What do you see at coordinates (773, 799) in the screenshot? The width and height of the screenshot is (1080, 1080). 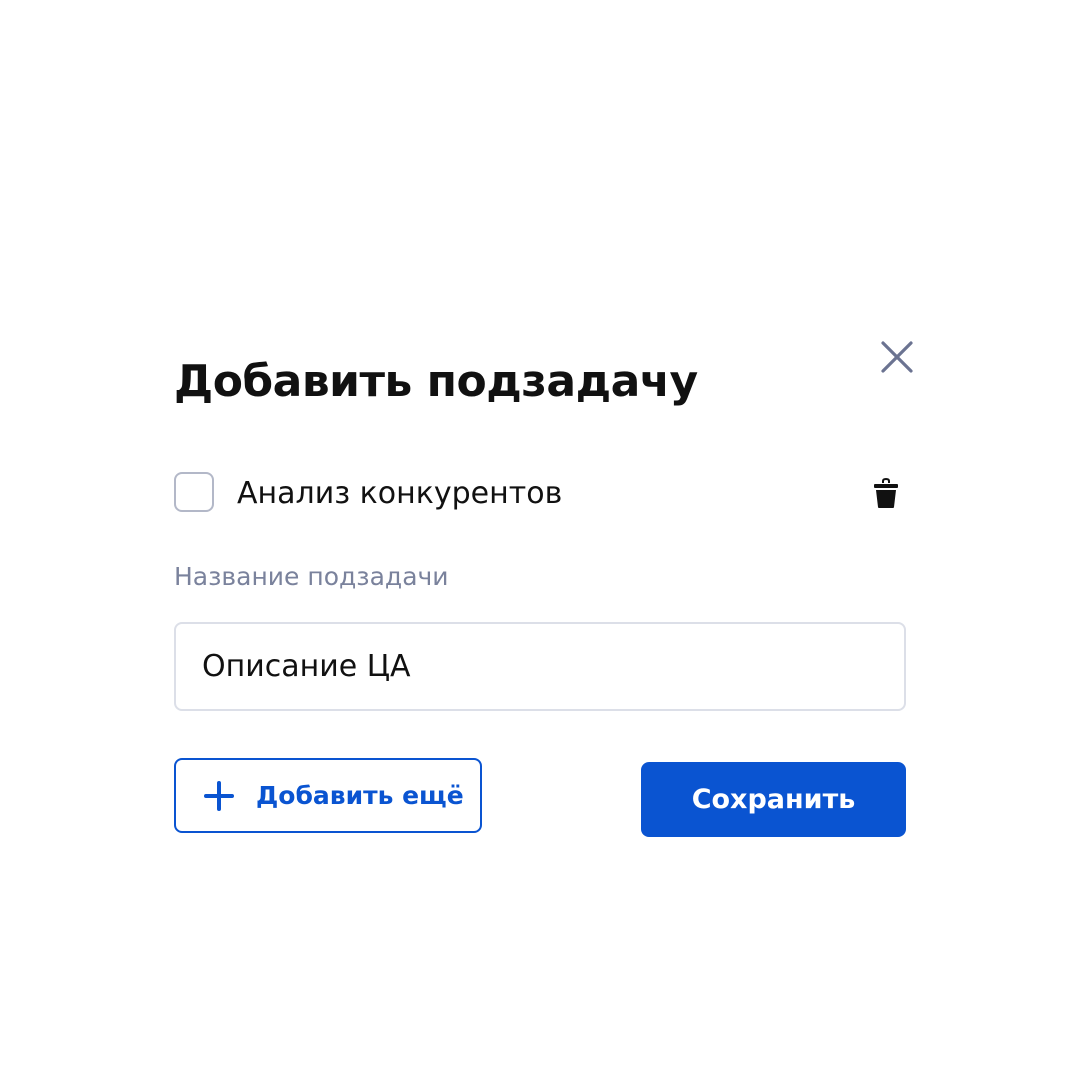 I see `save-button: Сохранить` at bounding box center [773, 799].